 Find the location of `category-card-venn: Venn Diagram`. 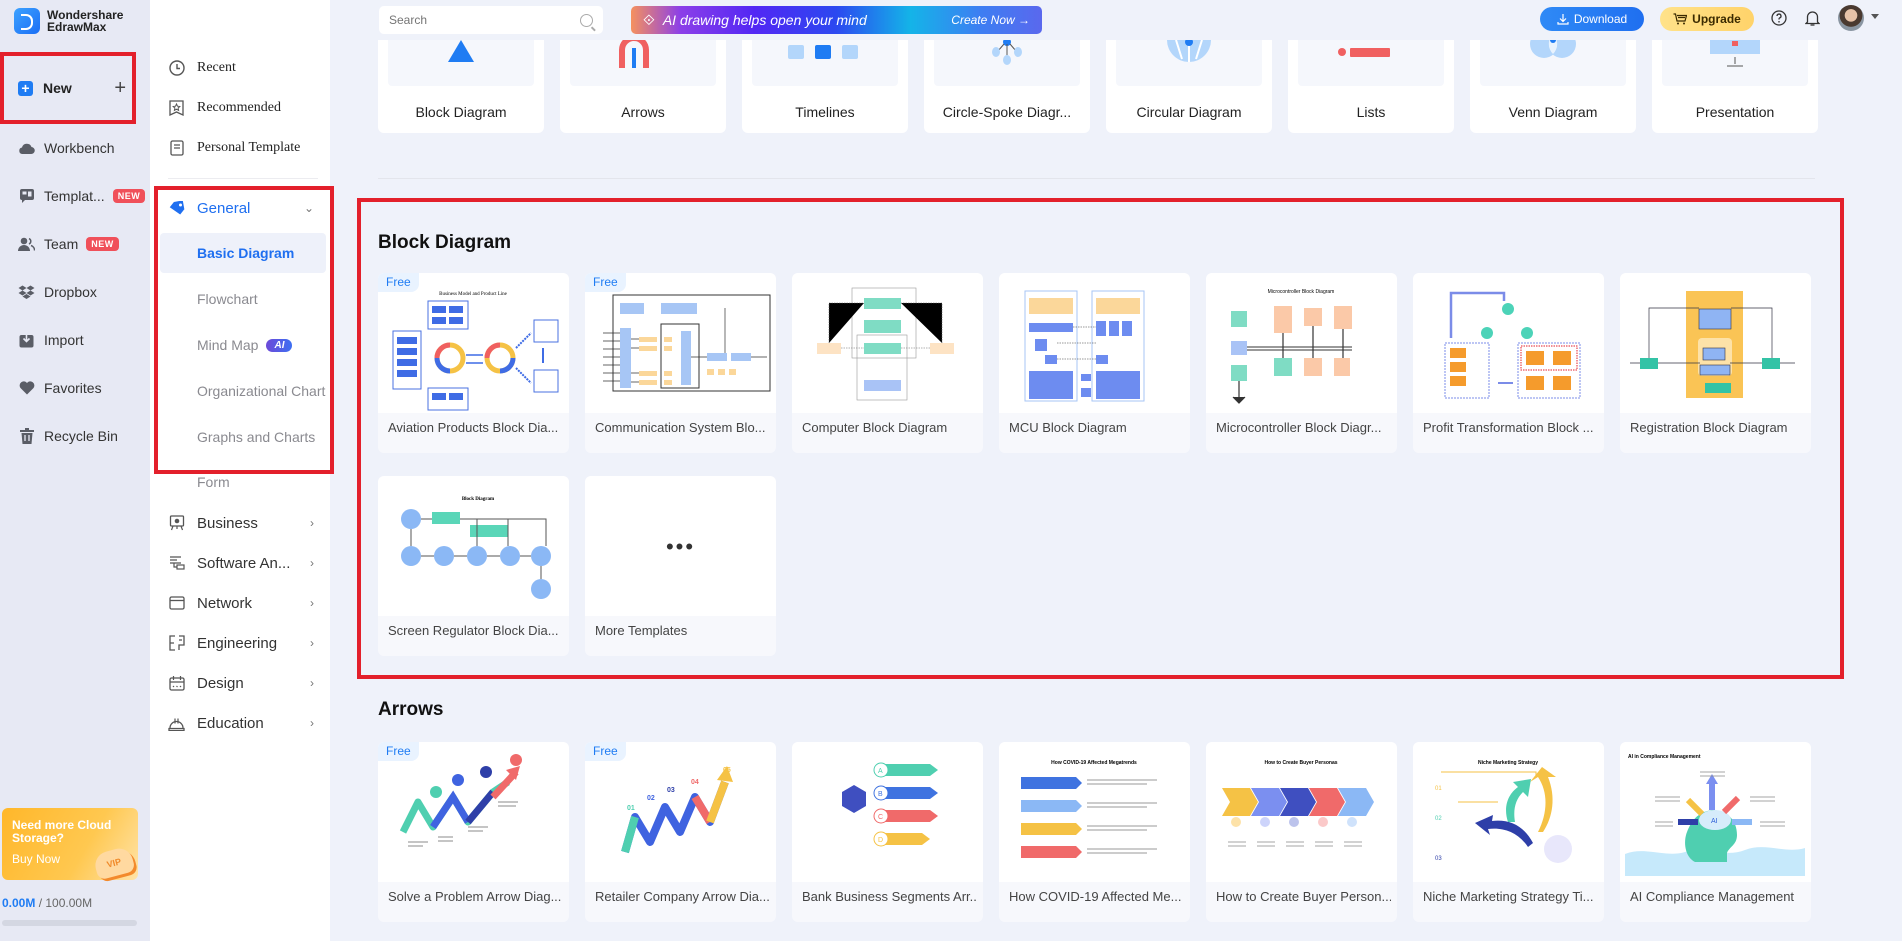

category-card-venn: Venn Diagram is located at coordinates (1553, 86).